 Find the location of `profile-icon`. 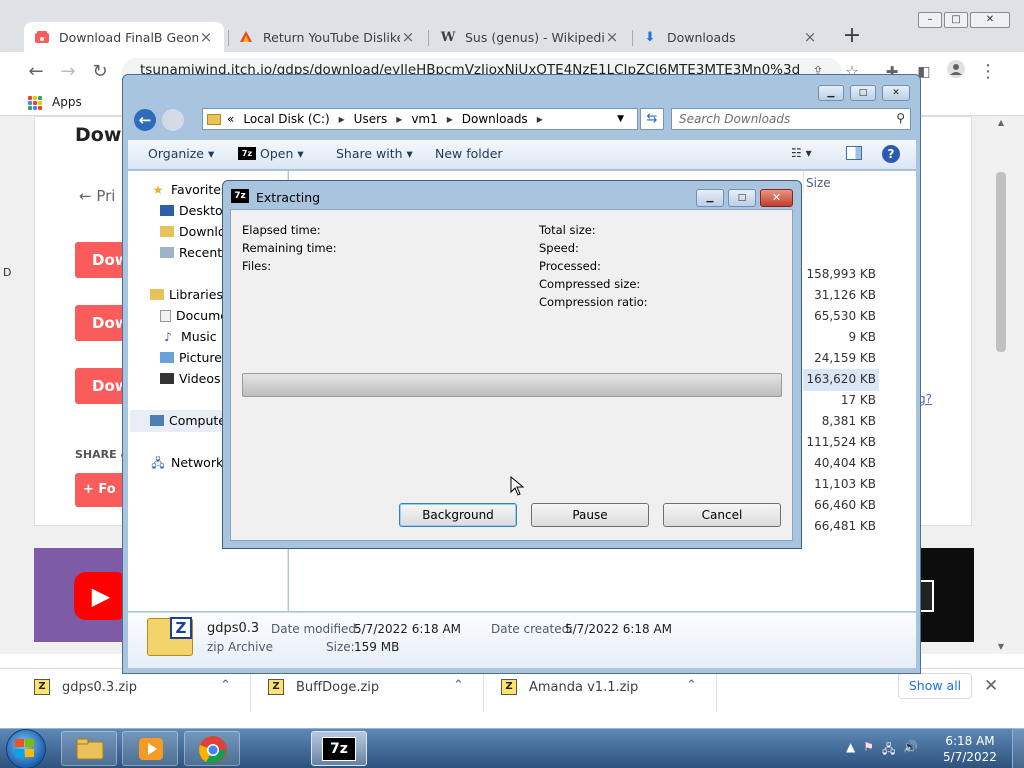

profile-icon is located at coordinates (956, 72).